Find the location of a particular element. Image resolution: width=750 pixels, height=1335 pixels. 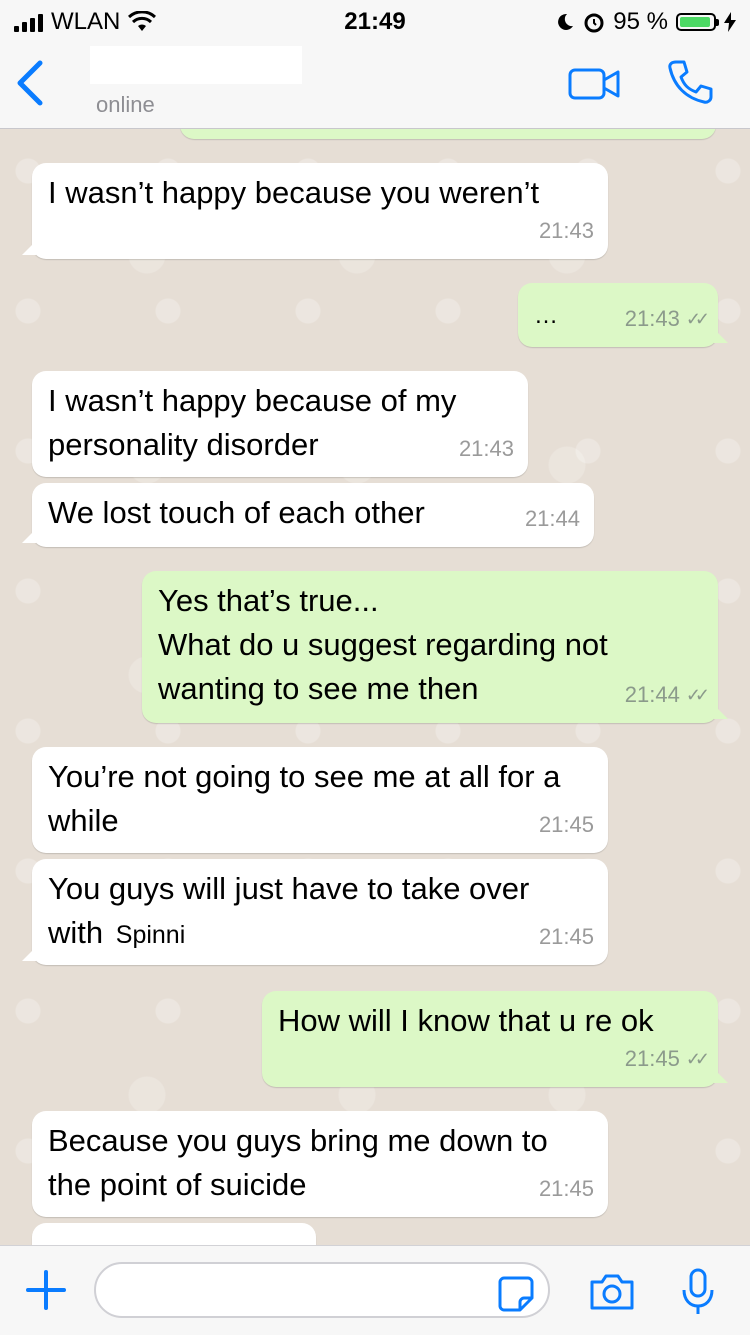

plus-icon is located at coordinates (46, 1290).